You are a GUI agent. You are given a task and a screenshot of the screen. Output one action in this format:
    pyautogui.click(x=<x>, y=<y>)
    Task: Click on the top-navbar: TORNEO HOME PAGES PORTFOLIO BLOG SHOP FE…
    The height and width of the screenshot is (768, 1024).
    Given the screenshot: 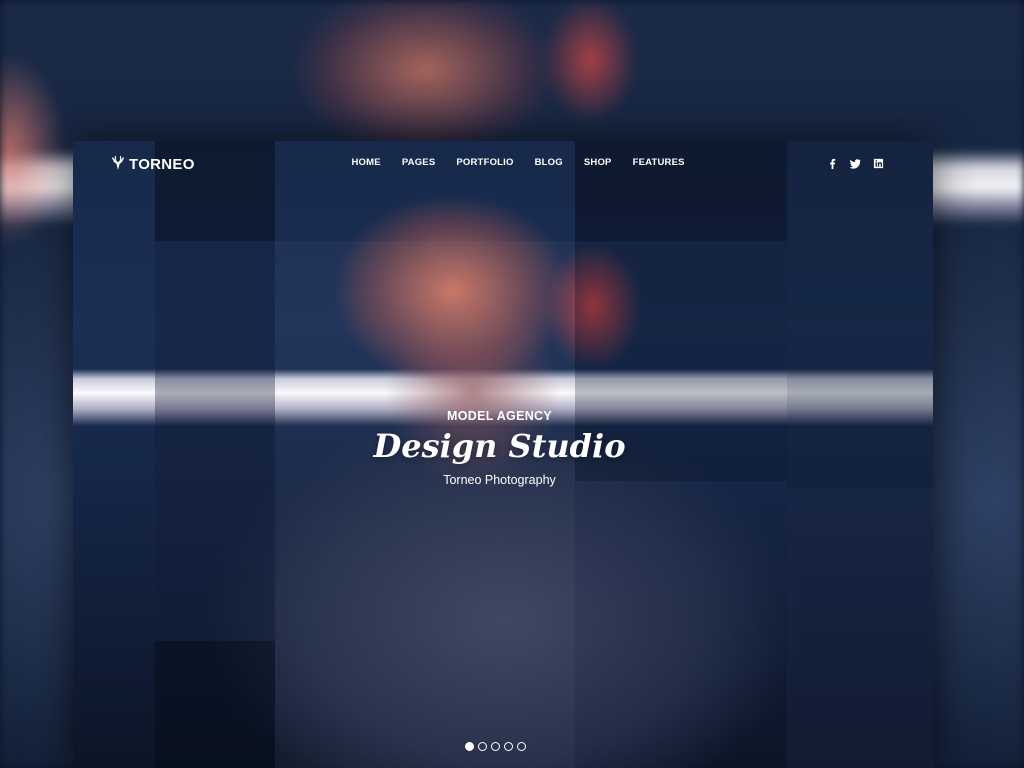 What is the action you would take?
    pyautogui.click(x=503, y=164)
    